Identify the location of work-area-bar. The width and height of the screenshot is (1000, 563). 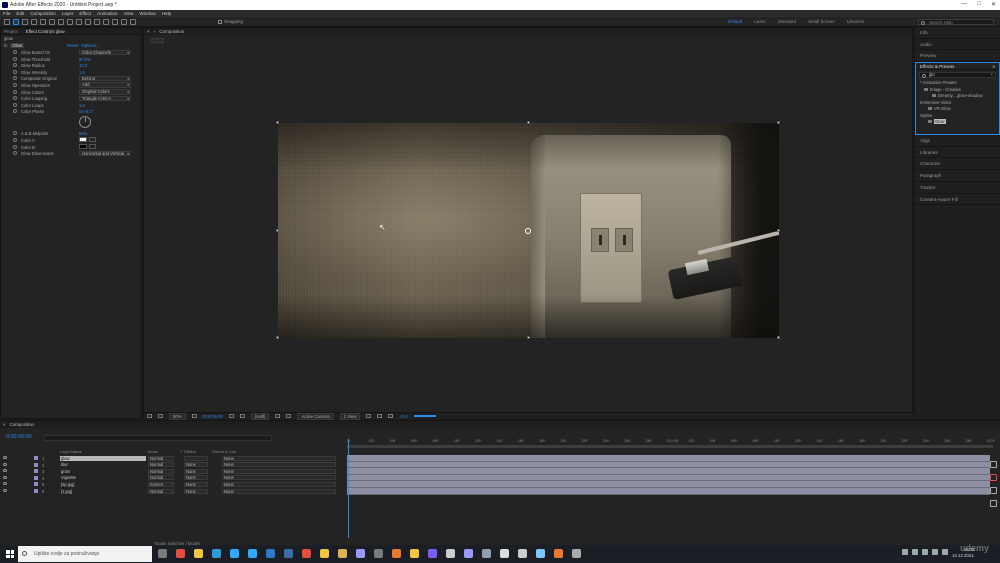
(670, 446).